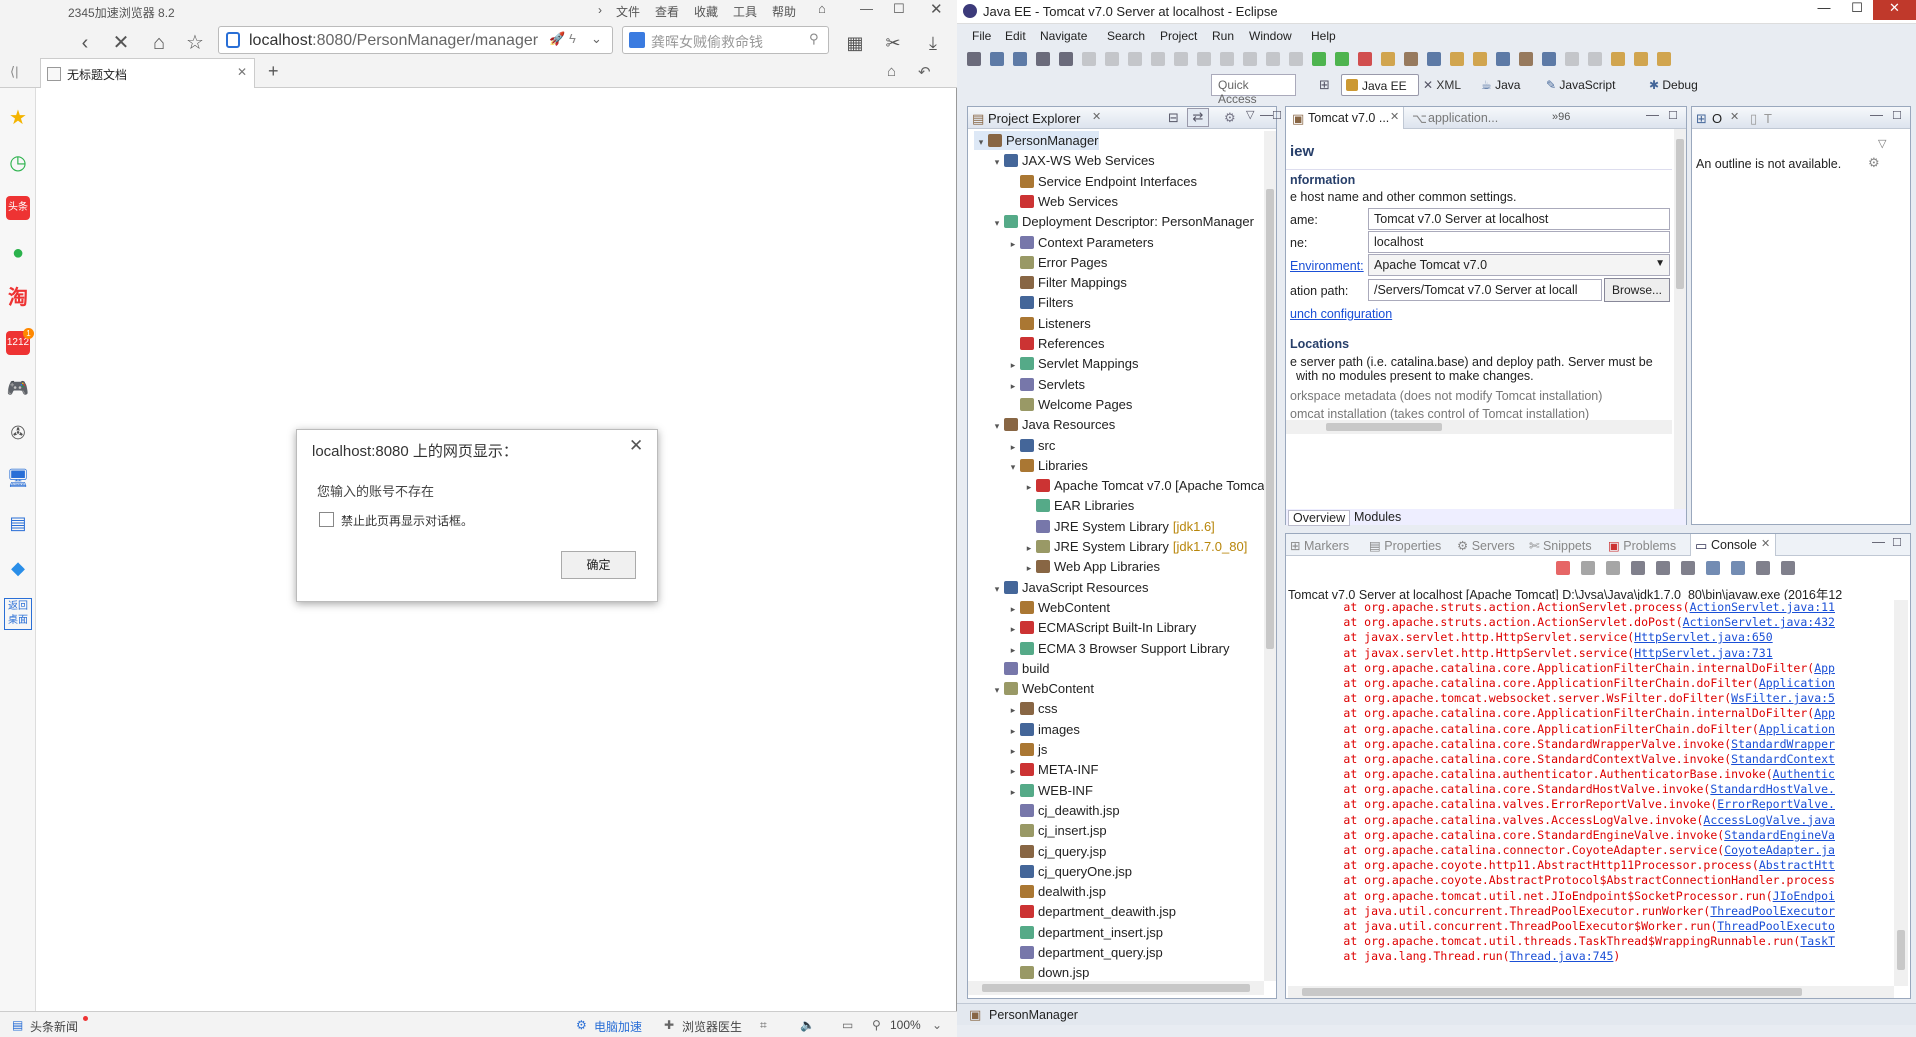  What do you see at coordinates (1296, 59) in the screenshot?
I see `use-step-filters-icon` at bounding box center [1296, 59].